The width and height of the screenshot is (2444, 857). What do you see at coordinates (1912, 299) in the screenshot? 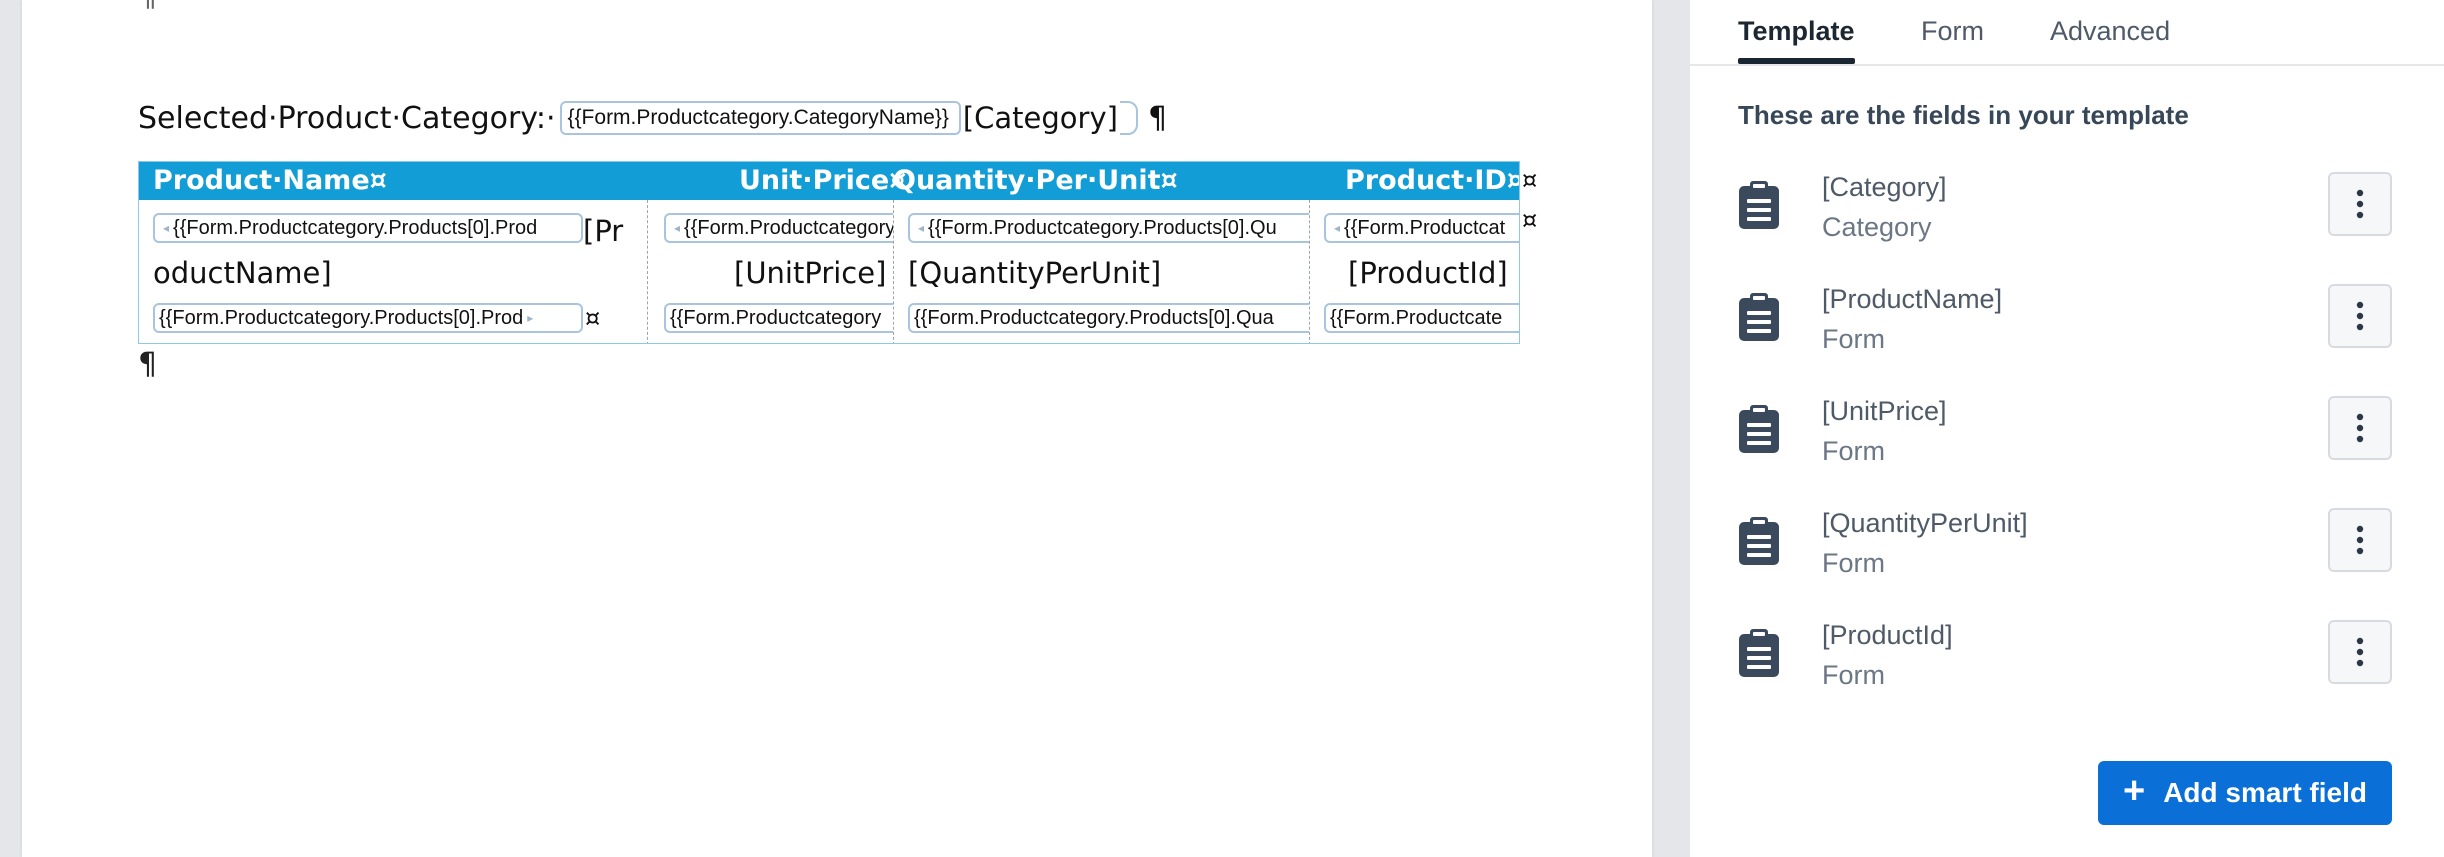
I see `field-name: [ProductName]` at bounding box center [1912, 299].